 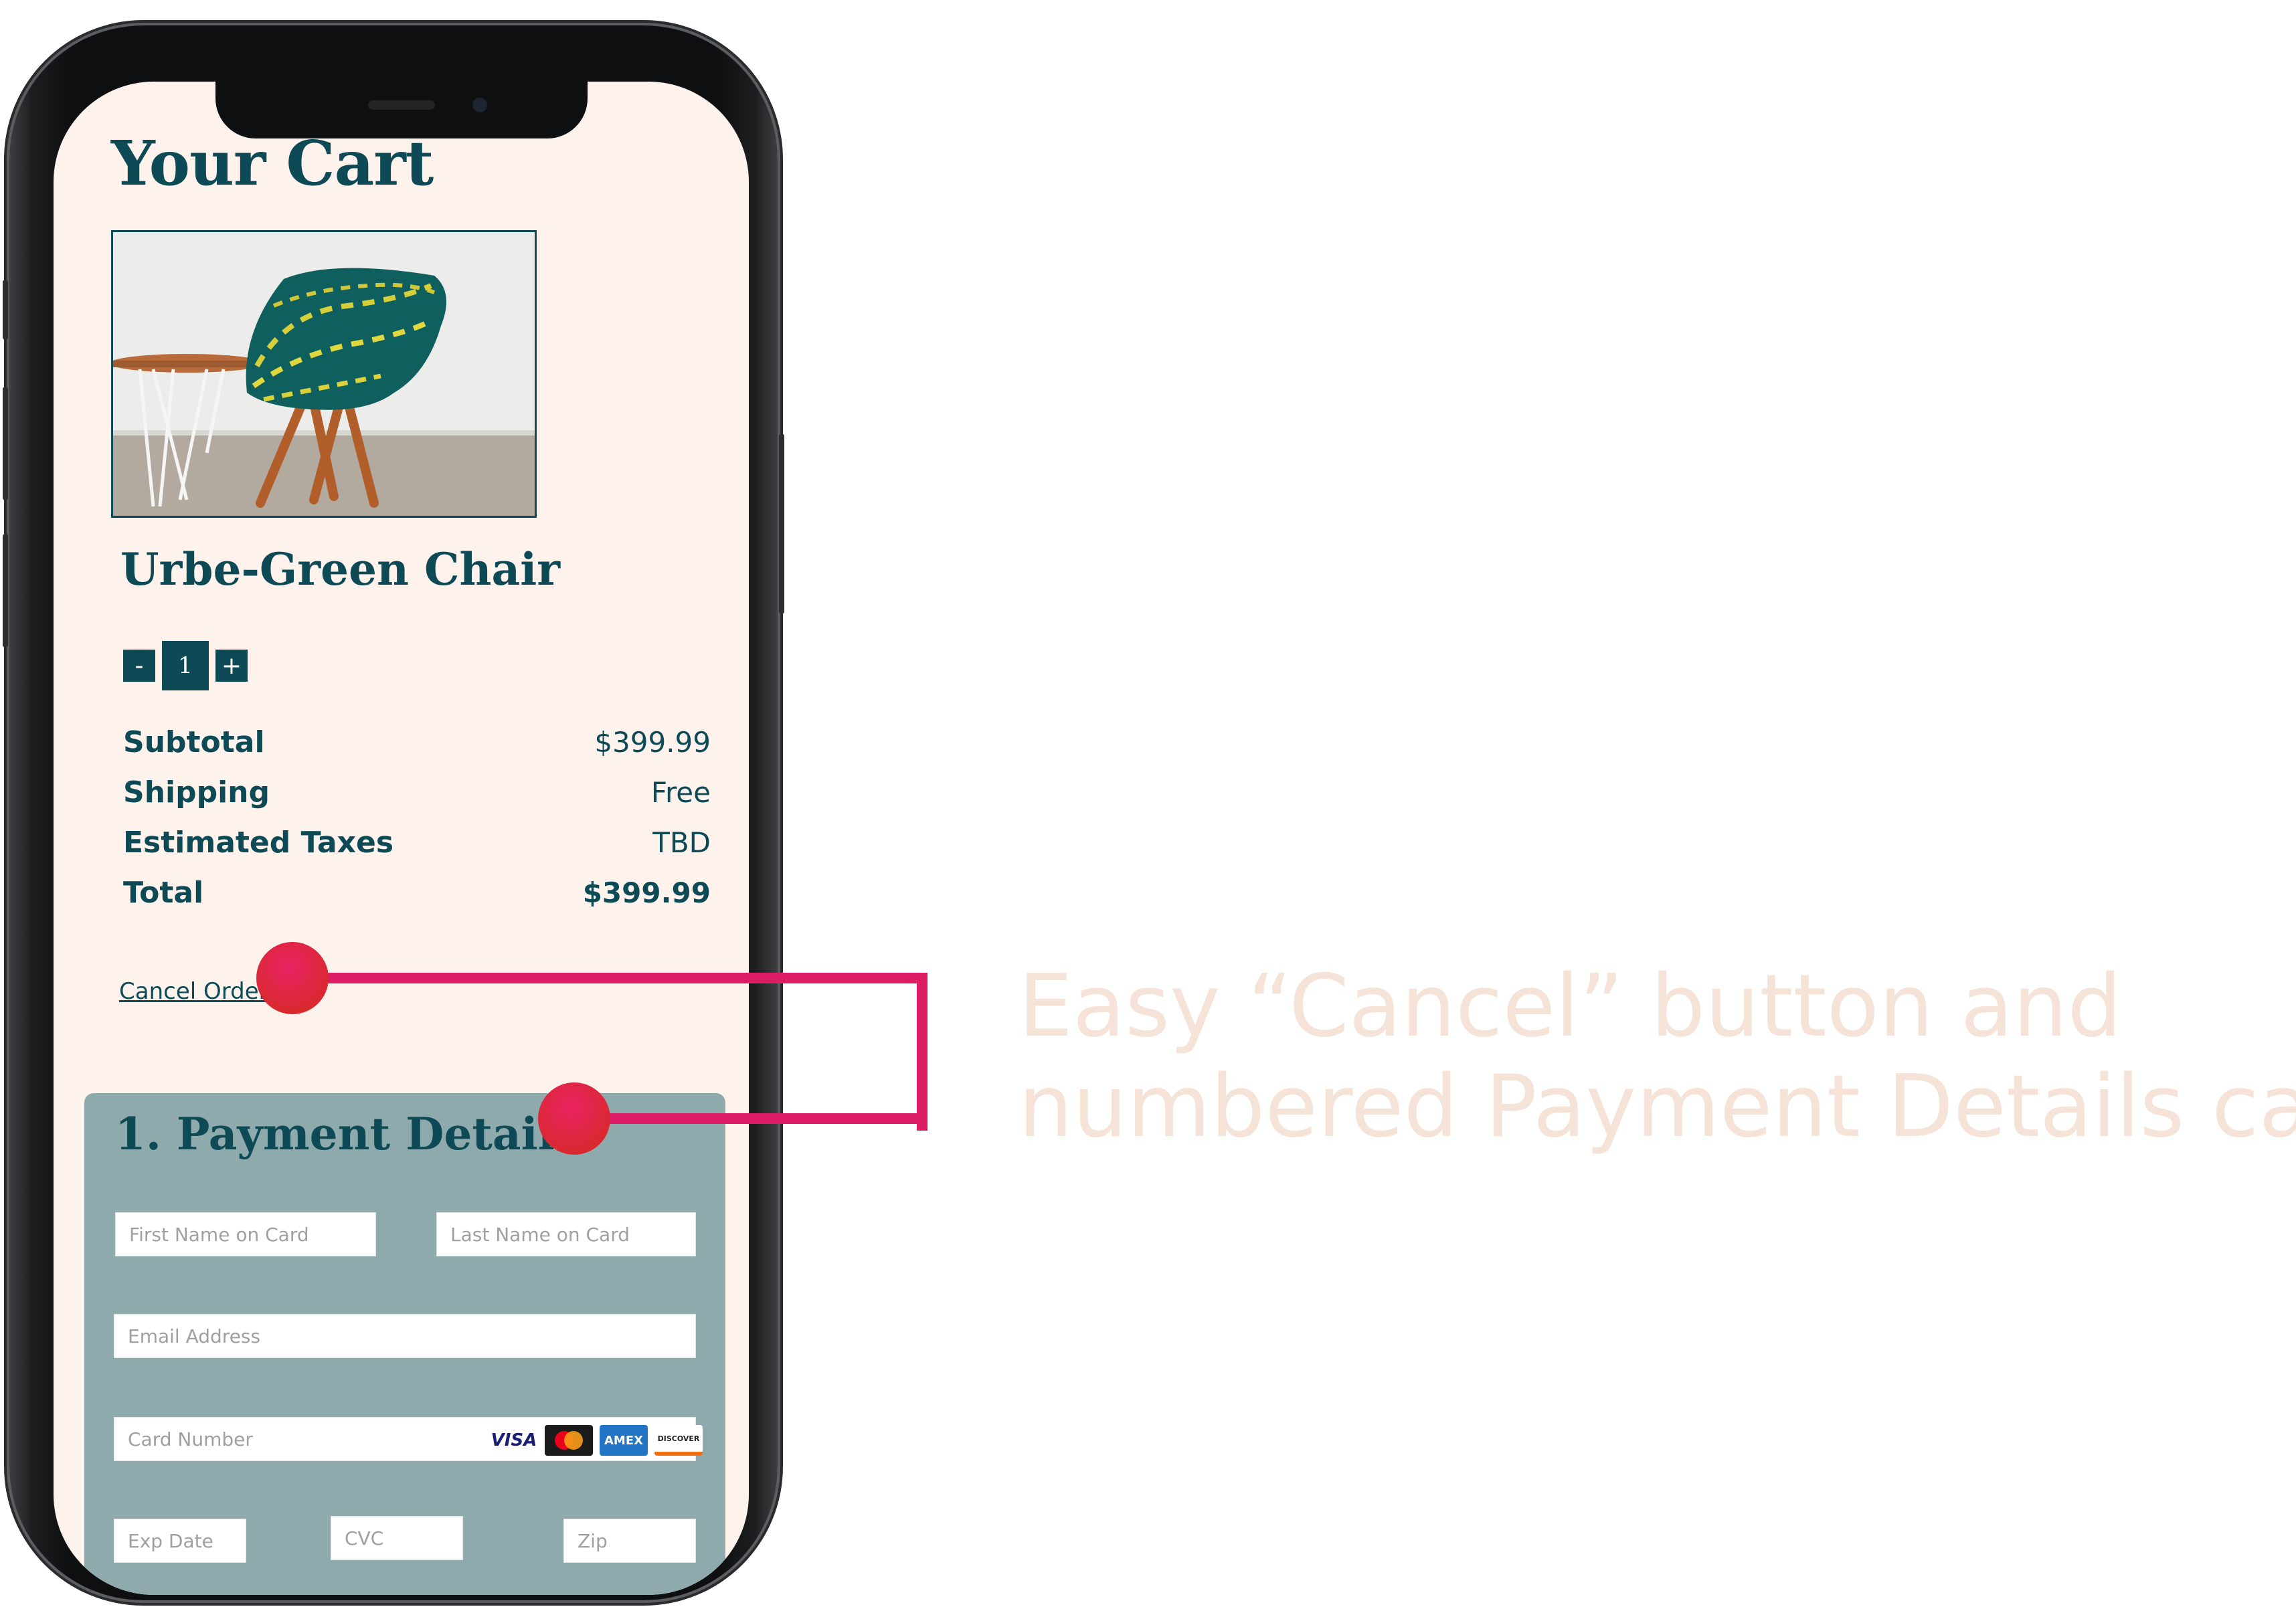 I want to click on amex-label: AMEX, so click(x=624, y=1440).